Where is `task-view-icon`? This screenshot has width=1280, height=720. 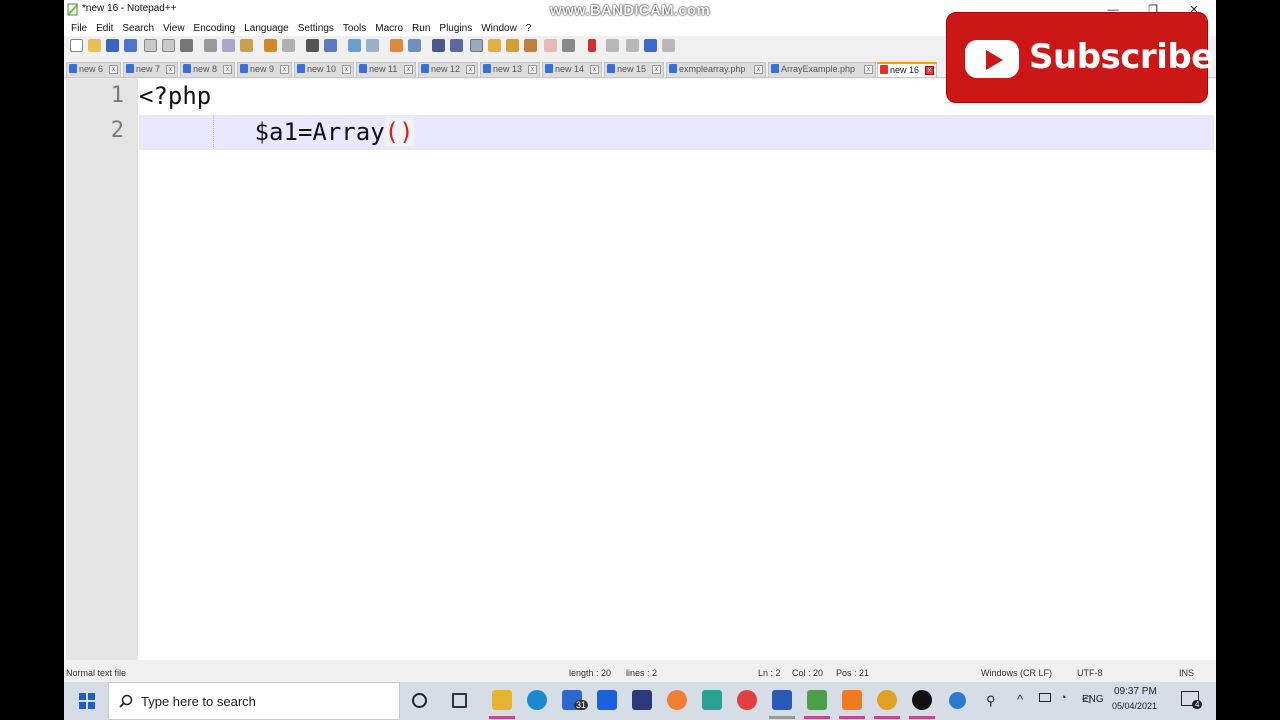 task-view-icon is located at coordinates (459, 700).